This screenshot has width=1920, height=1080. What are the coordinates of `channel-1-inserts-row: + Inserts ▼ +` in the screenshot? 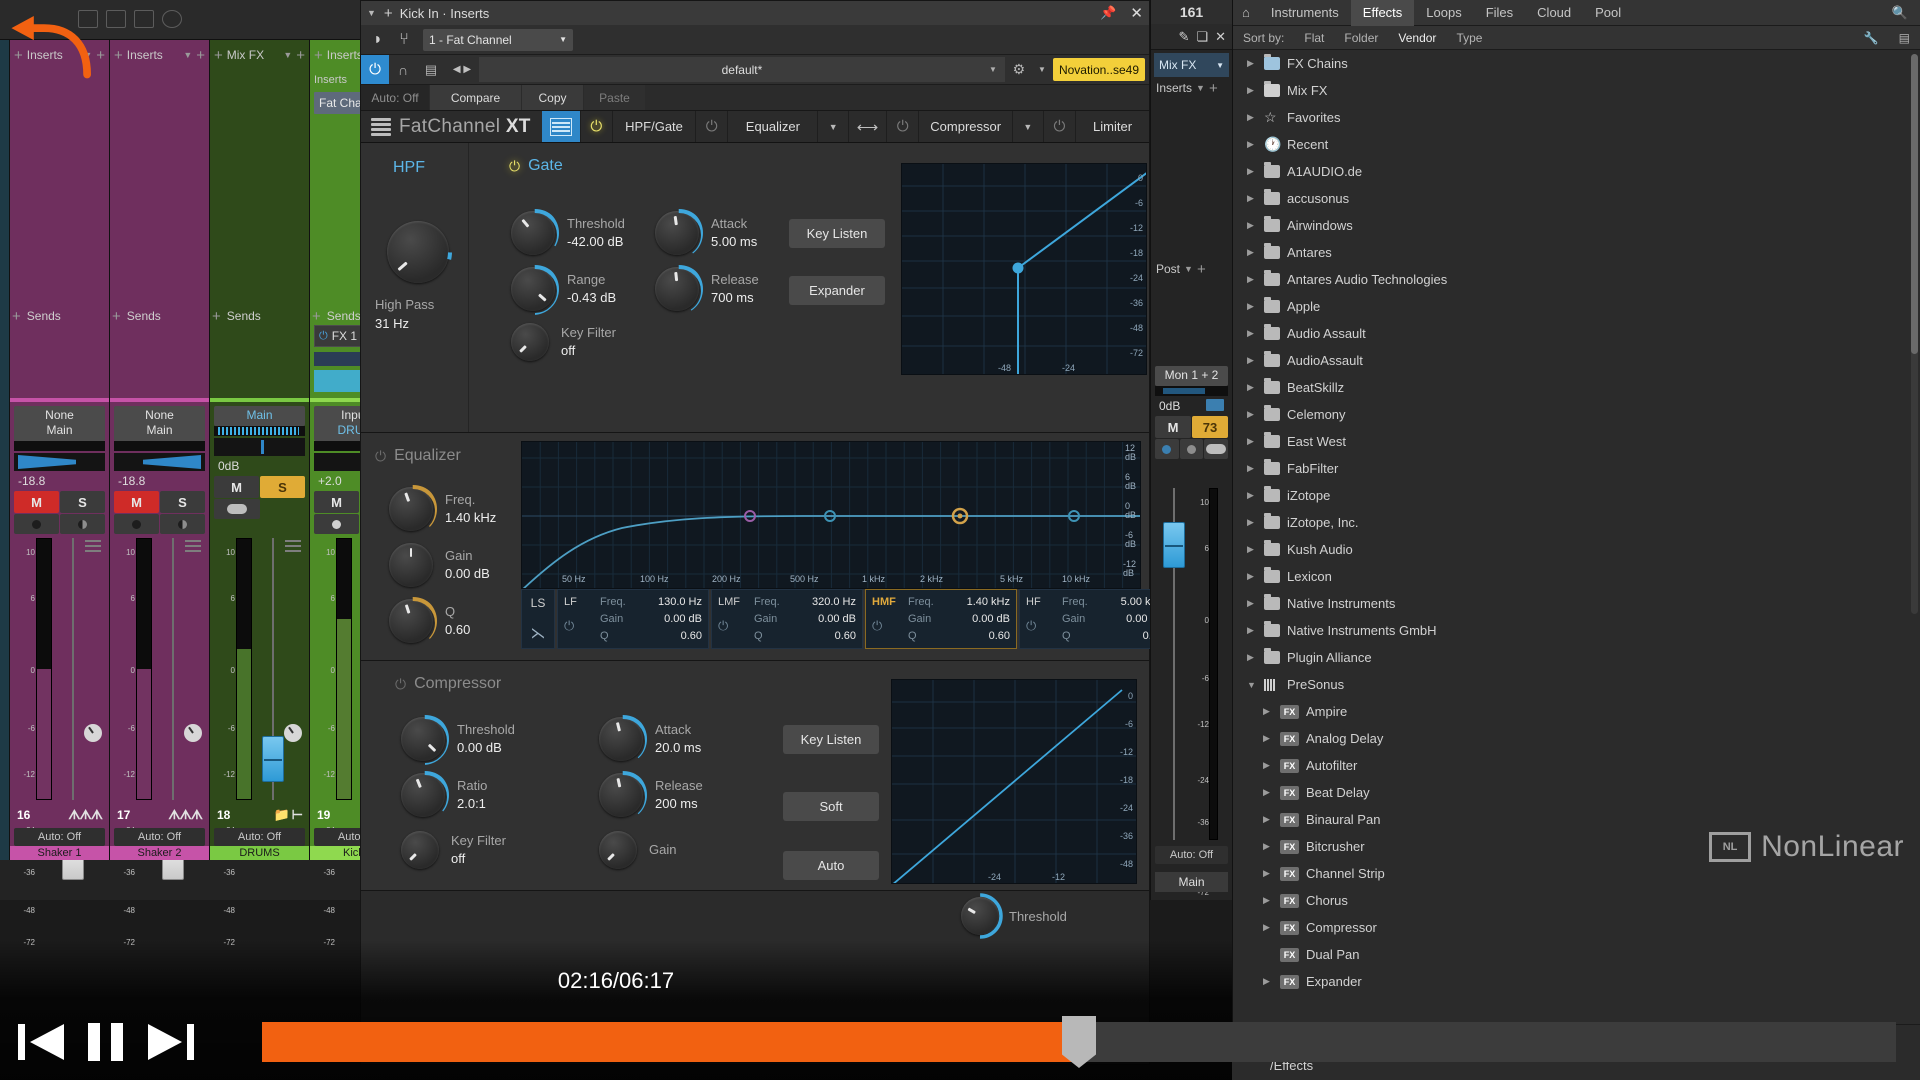 It's located at (159, 55).